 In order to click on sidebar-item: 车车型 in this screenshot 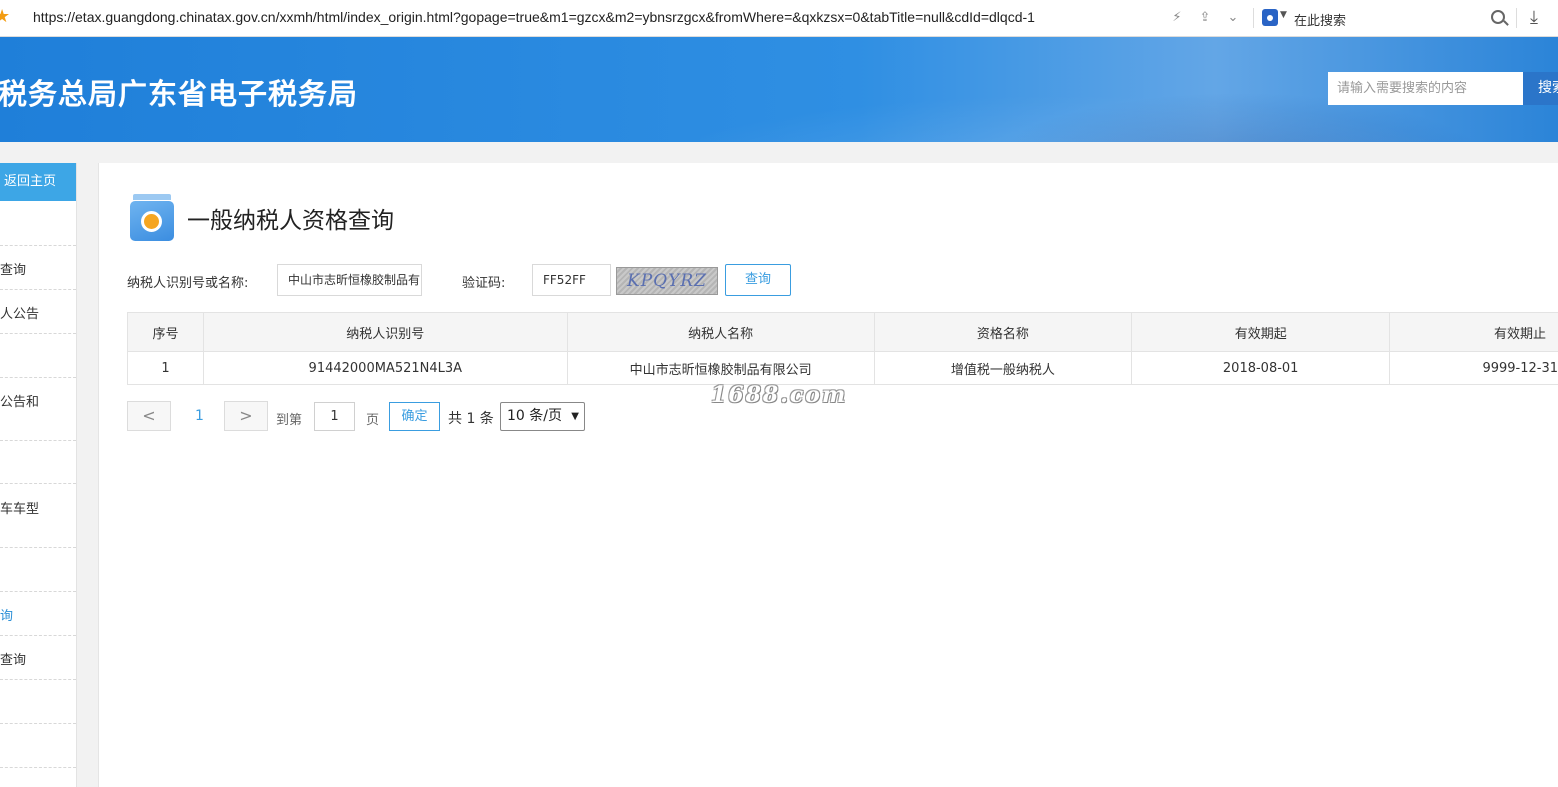, I will do `click(38, 507)`.